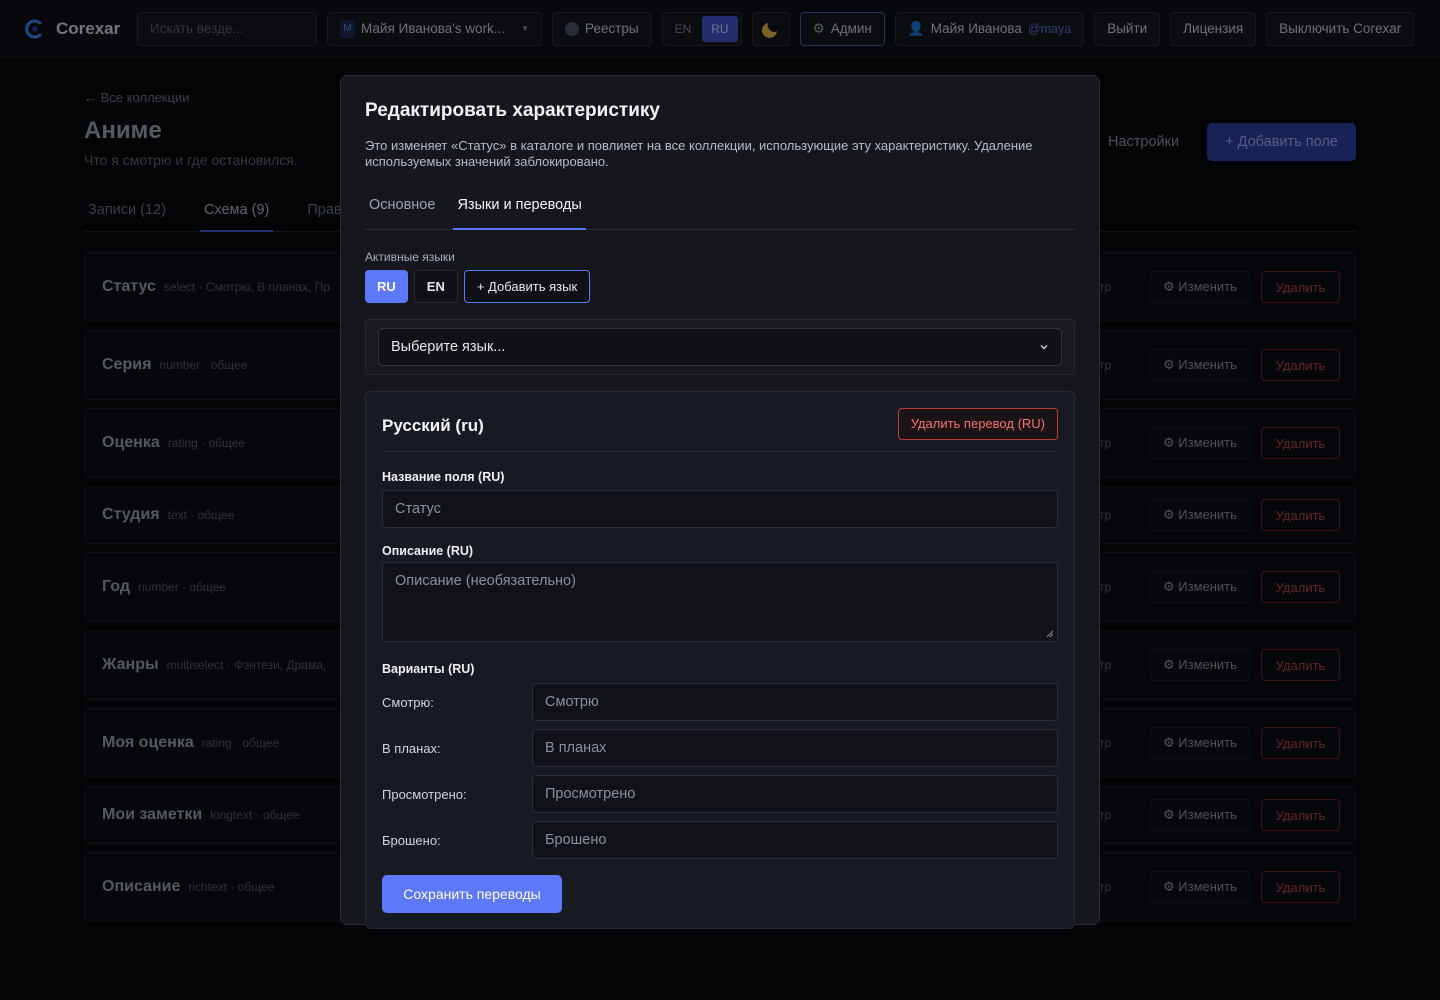 The image size is (1440, 1000). What do you see at coordinates (527, 286) in the screenshot?
I see `add-language-button: + Добавить язык` at bounding box center [527, 286].